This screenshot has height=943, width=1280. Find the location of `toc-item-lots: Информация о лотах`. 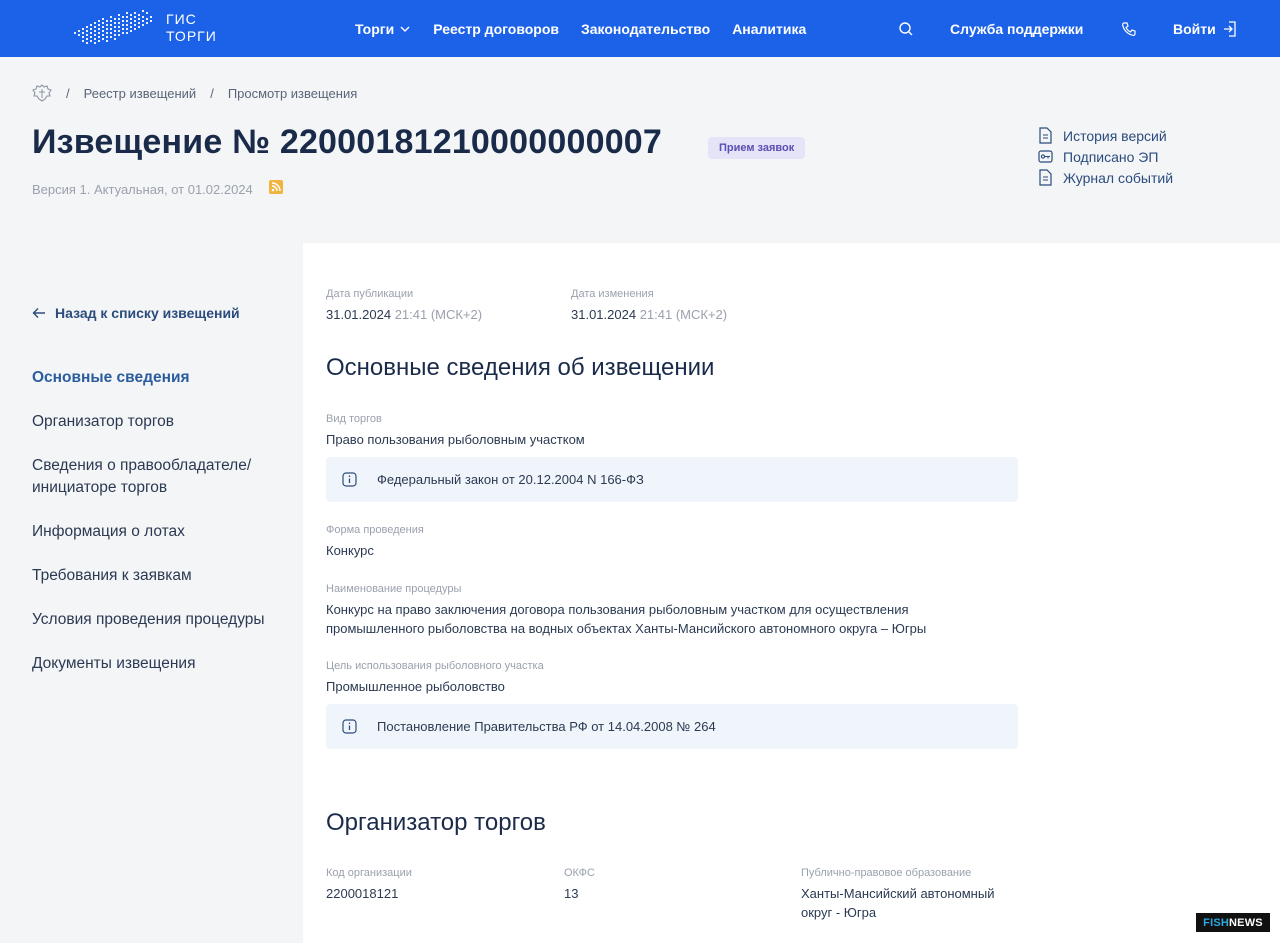

toc-item-lots: Информация о лотах is located at coordinates (157, 532).